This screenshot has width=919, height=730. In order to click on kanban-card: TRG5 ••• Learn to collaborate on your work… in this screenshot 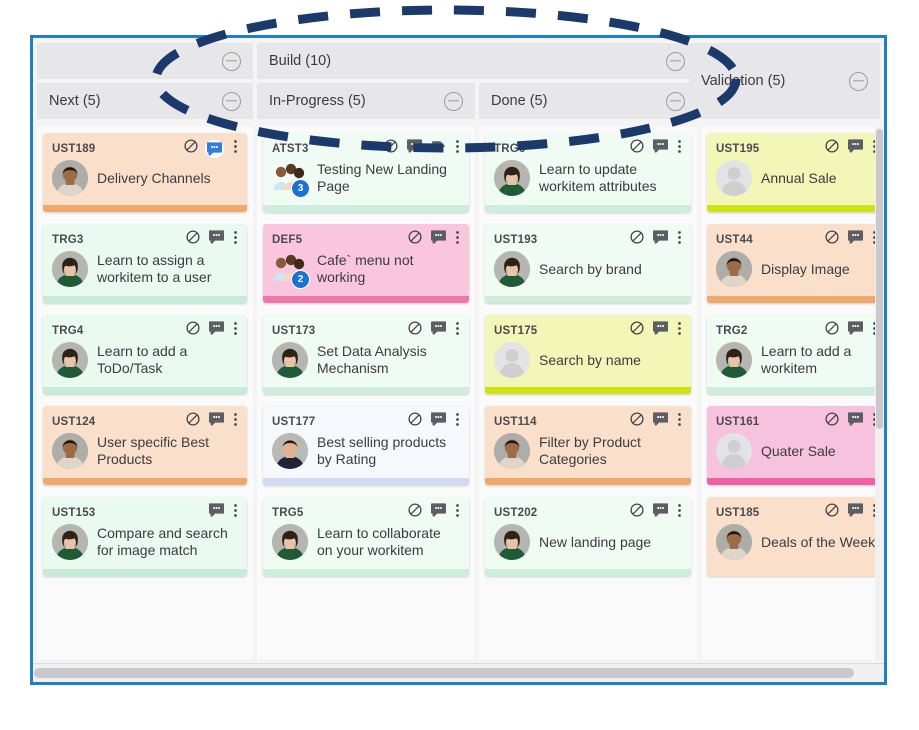, I will do `click(366, 536)`.